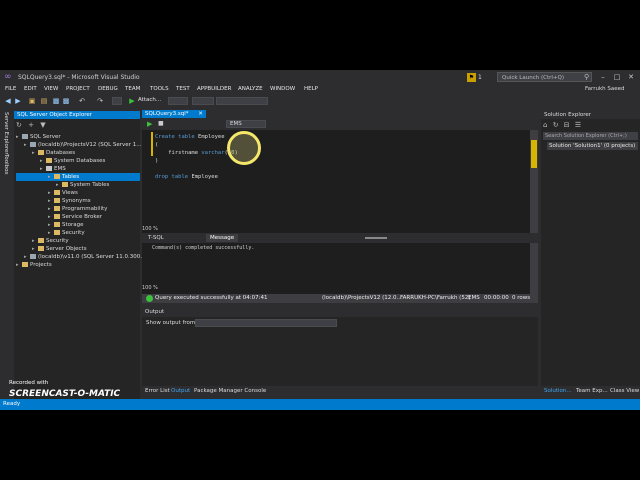  What do you see at coordinates (242, 101) in the screenshot?
I see `find-combo` at bounding box center [242, 101].